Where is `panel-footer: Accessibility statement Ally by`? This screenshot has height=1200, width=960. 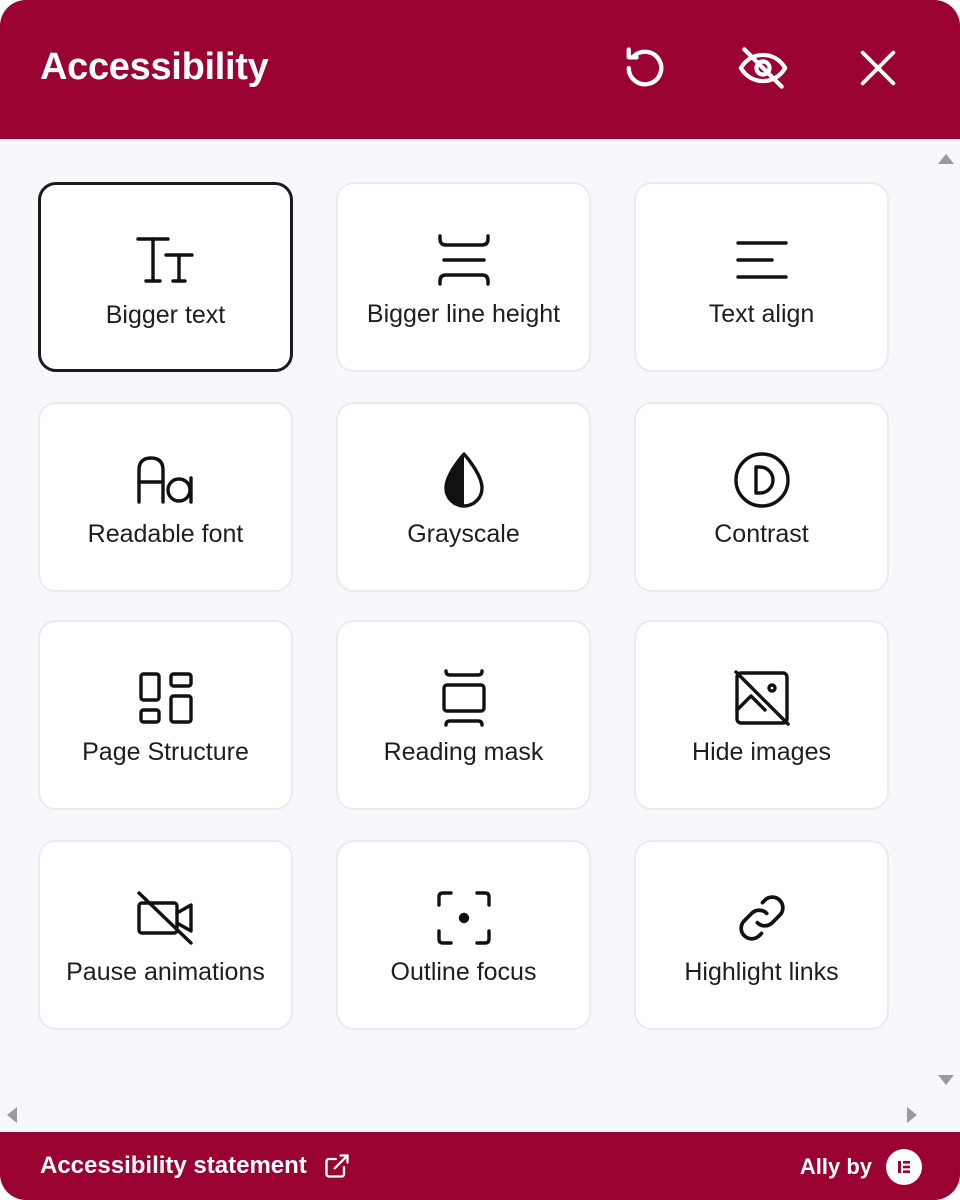 panel-footer: Accessibility statement Ally by is located at coordinates (480, 1166).